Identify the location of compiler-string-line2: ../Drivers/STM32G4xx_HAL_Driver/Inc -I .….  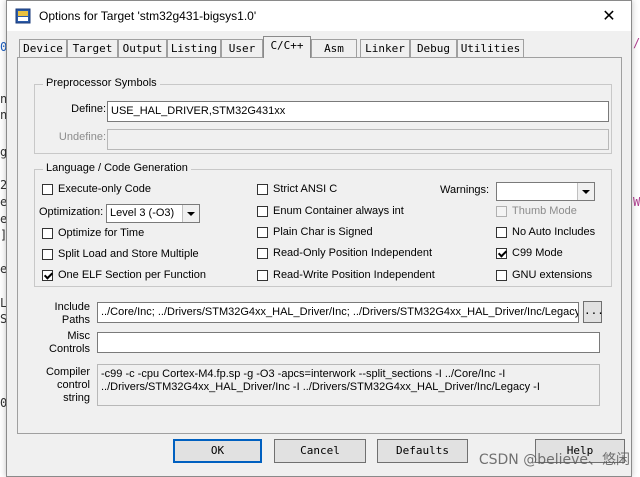
(320, 387).